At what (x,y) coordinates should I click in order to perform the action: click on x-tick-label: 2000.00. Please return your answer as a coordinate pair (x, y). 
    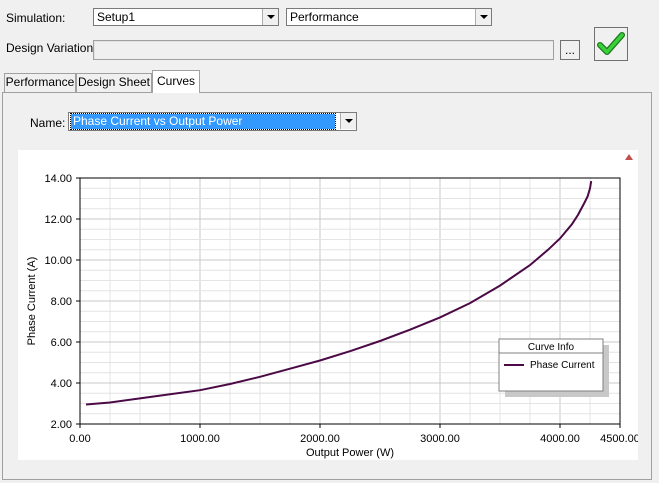
    Looking at the image, I should click on (320, 439).